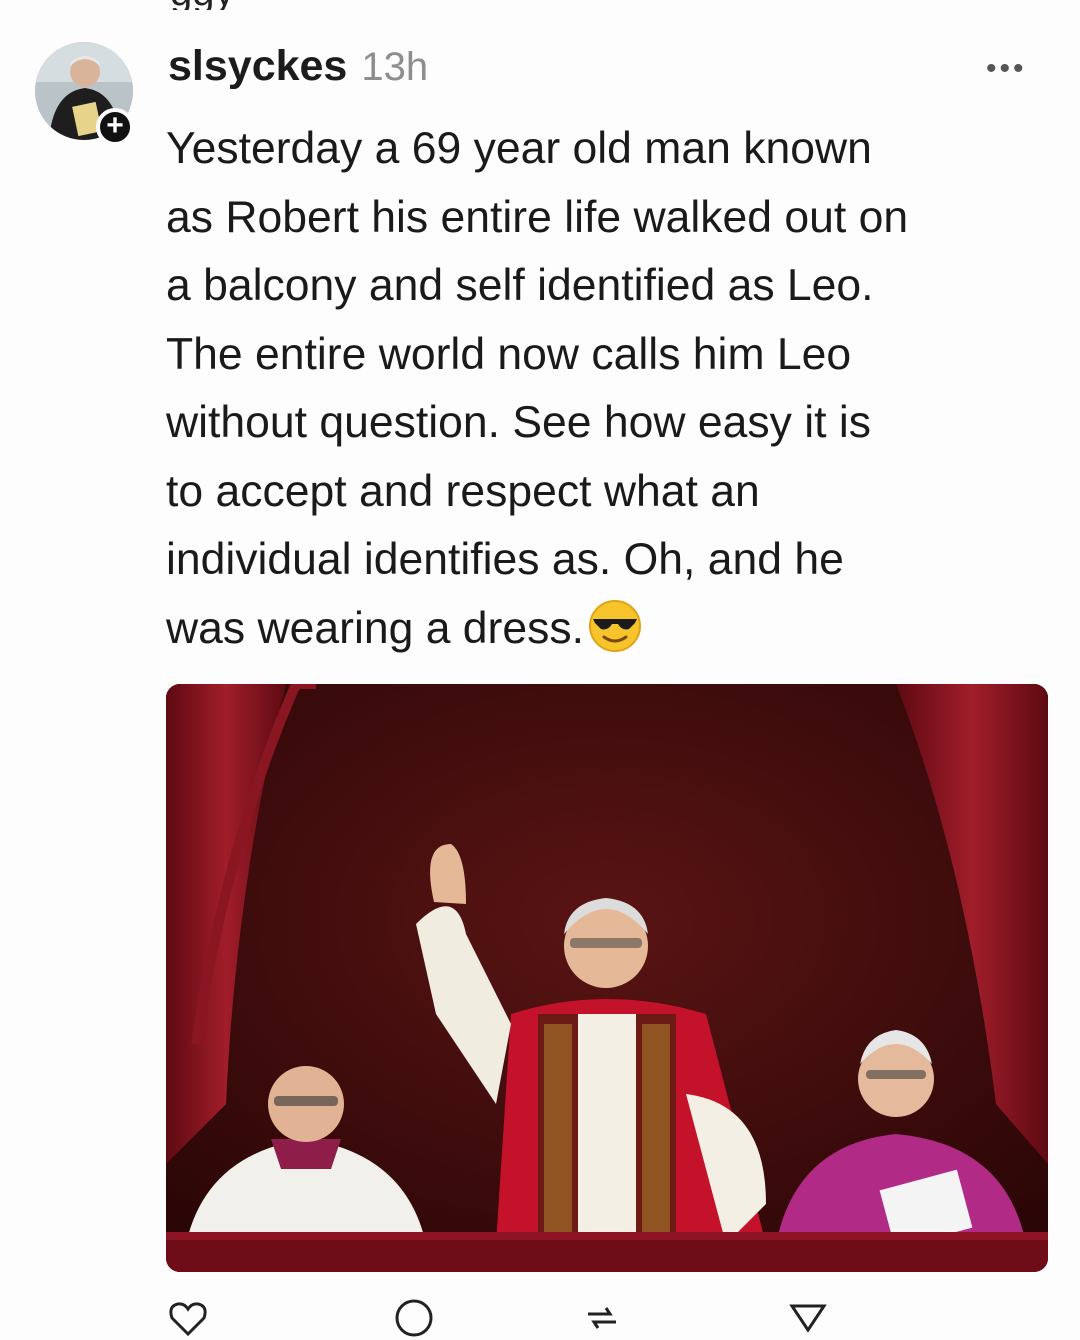  I want to click on share-icon, so click(808, 1318).